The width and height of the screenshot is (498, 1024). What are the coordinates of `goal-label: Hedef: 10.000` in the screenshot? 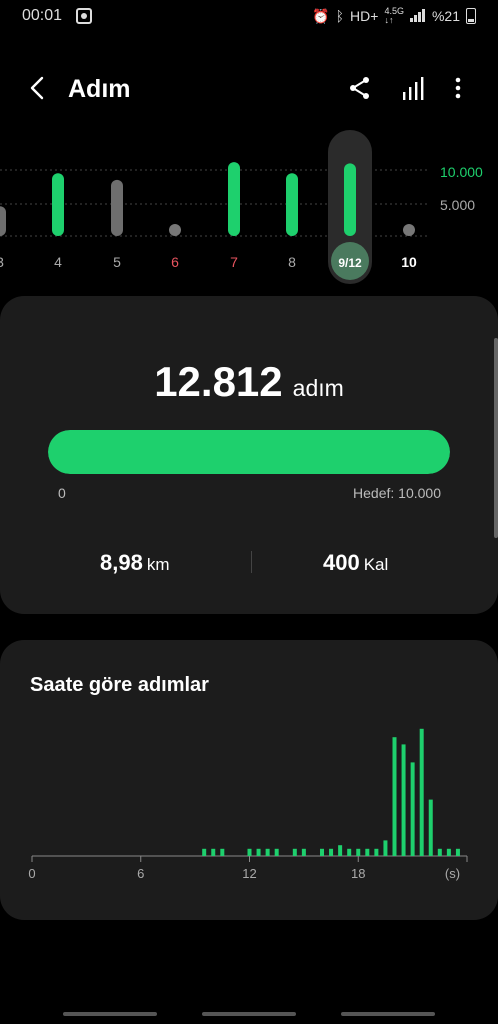 It's located at (397, 493).